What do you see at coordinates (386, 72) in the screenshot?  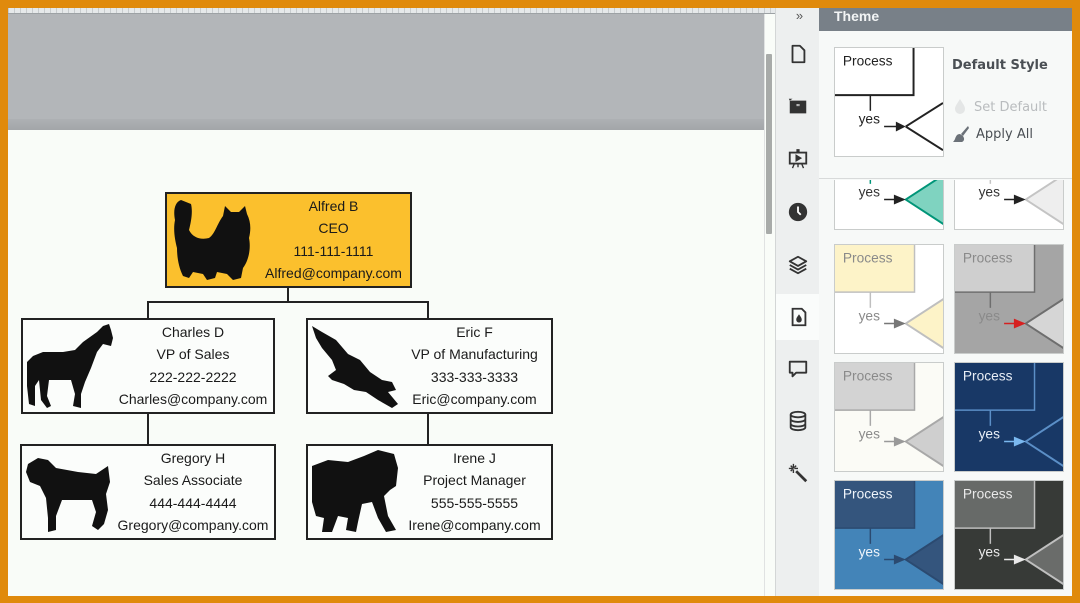 I see `canvas-margin-area` at bounding box center [386, 72].